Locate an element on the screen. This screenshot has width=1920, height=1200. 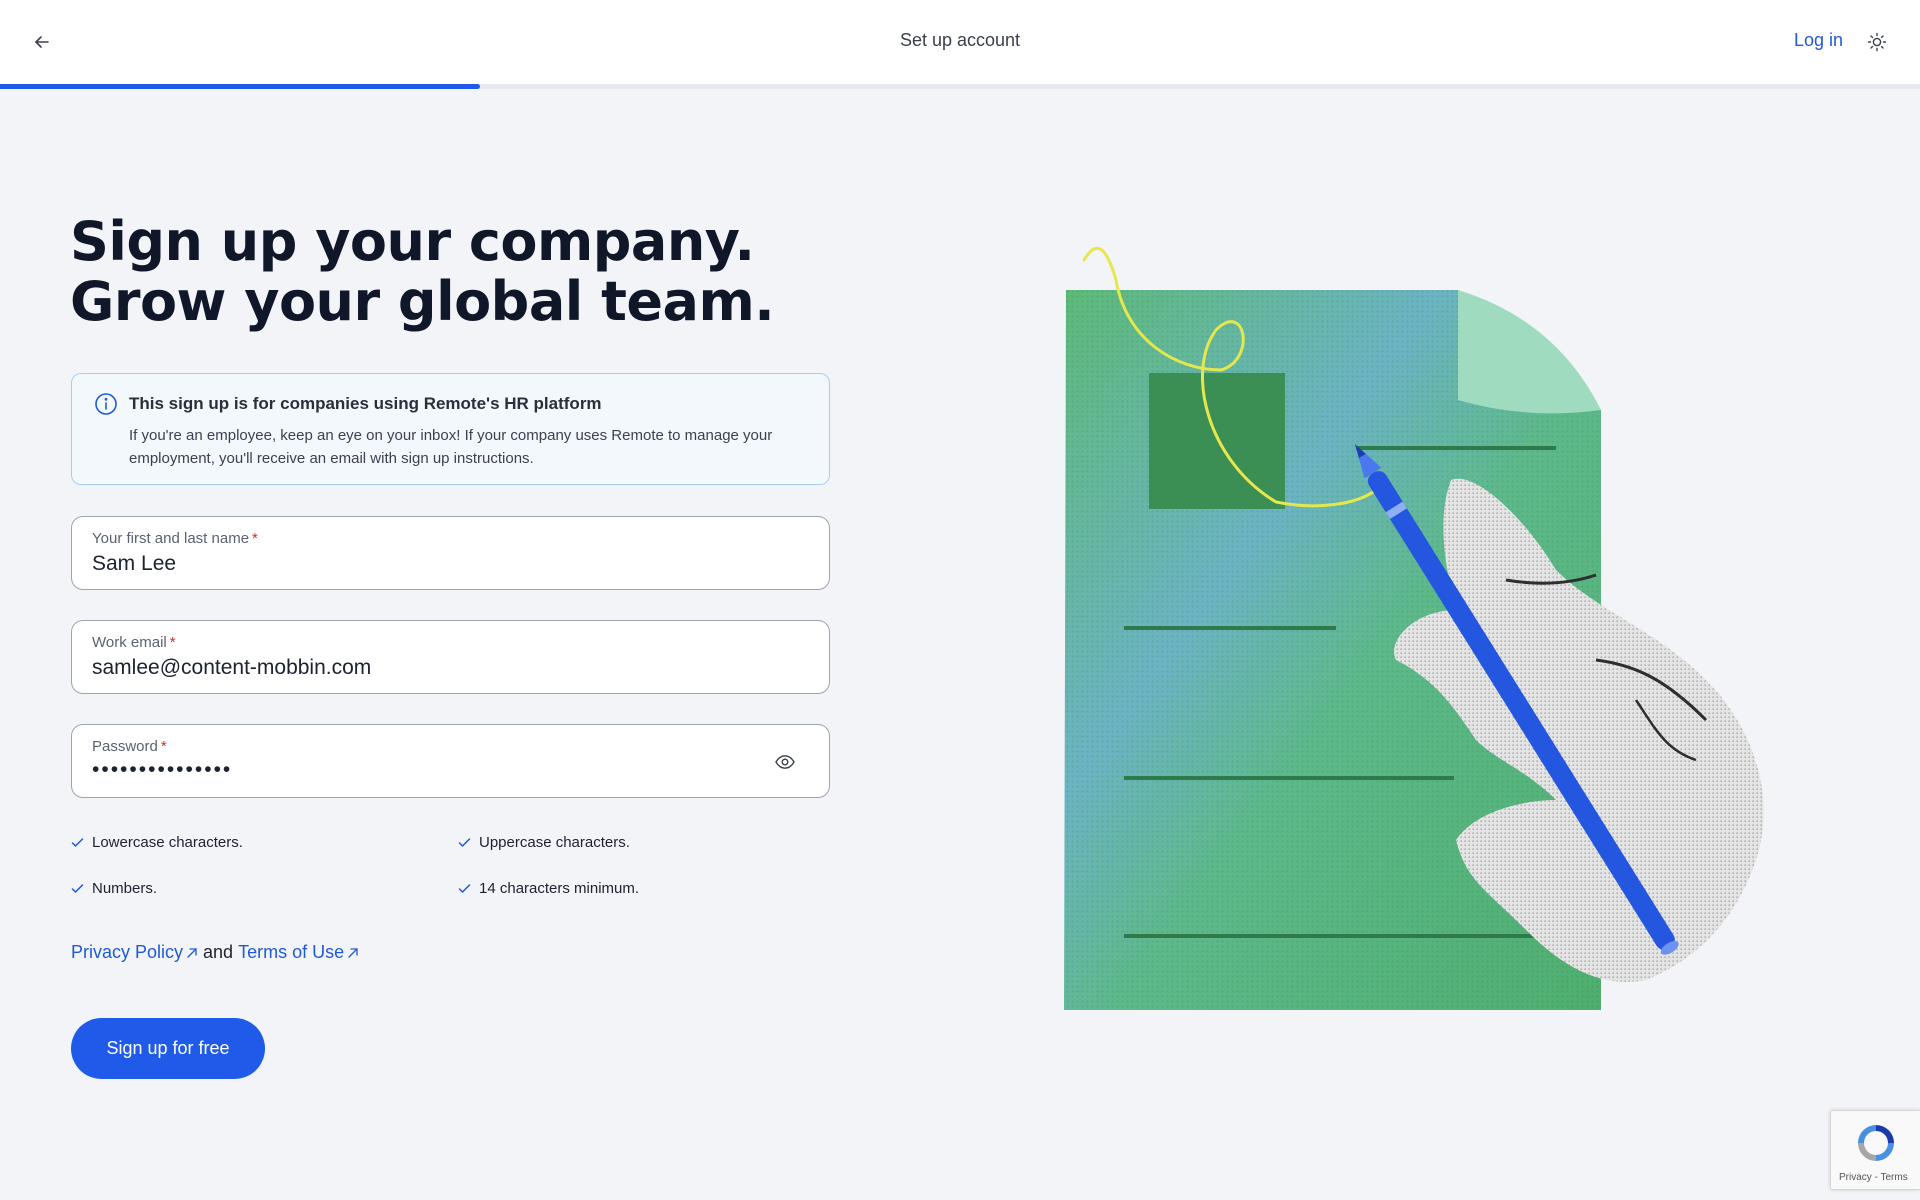
legal-links: Privacy Policy and Terms of Use is located at coordinates (215, 952).